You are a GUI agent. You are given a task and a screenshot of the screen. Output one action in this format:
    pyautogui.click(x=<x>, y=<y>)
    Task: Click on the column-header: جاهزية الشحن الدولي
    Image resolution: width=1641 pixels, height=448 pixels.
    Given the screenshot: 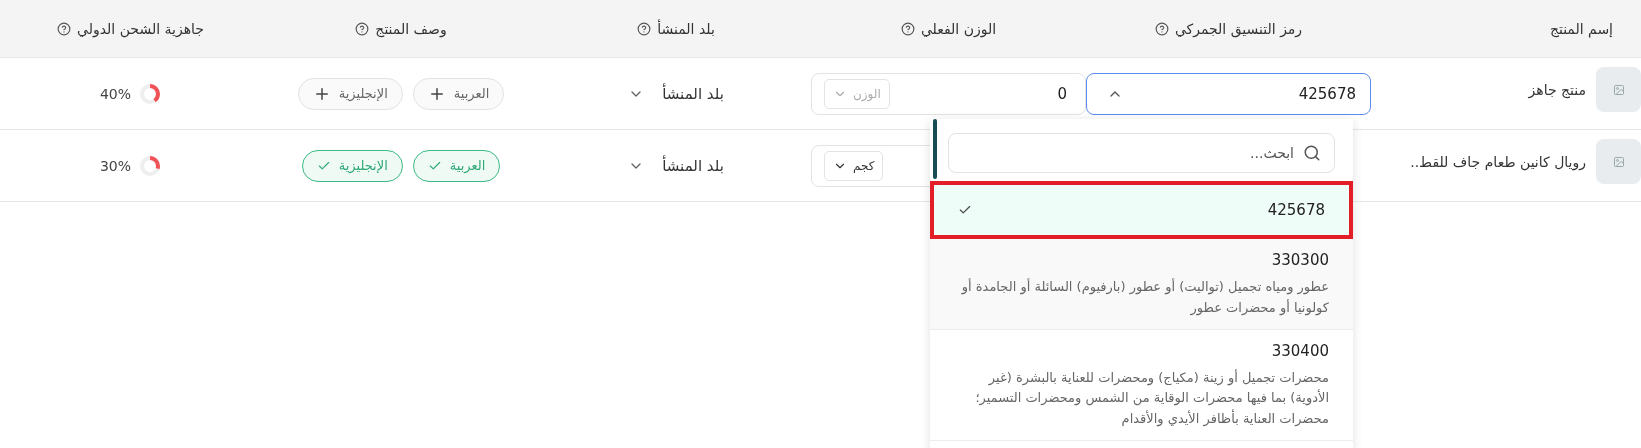 What is the action you would take?
    pyautogui.click(x=140, y=28)
    